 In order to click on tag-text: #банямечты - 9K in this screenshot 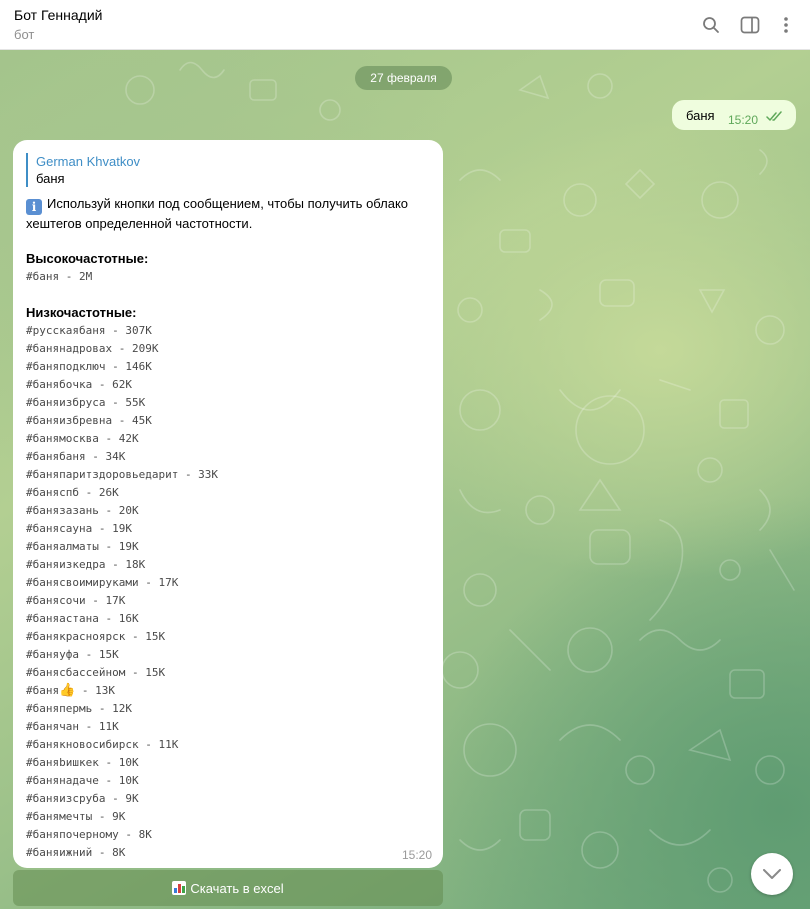, I will do `click(76, 816)`.